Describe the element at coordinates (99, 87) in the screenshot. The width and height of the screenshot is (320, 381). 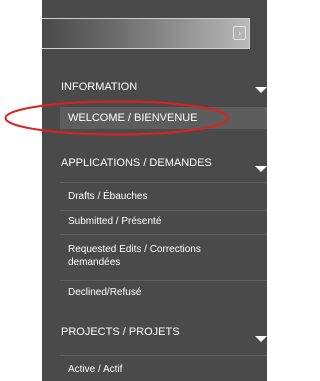
I see `section-label-information: INFORMATION` at that location.